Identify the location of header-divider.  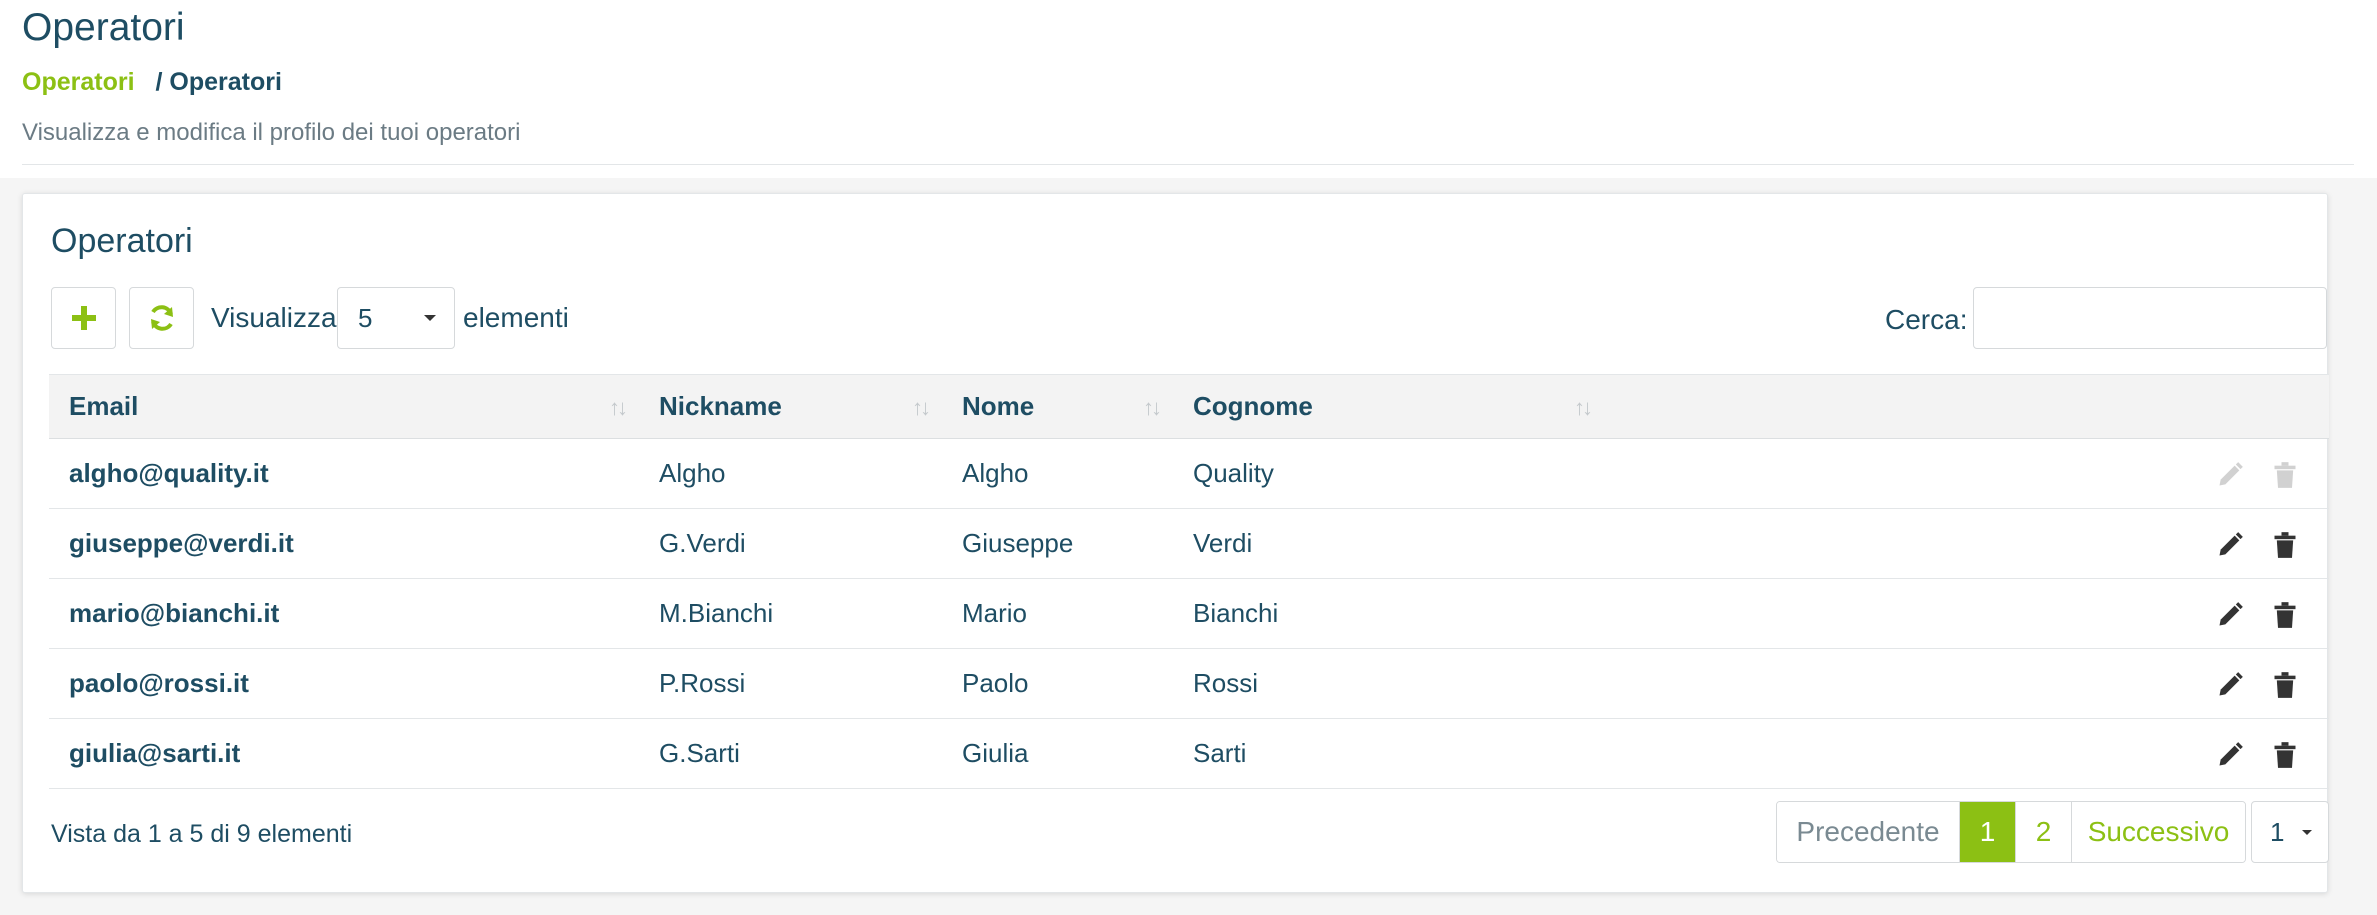
(1188, 164).